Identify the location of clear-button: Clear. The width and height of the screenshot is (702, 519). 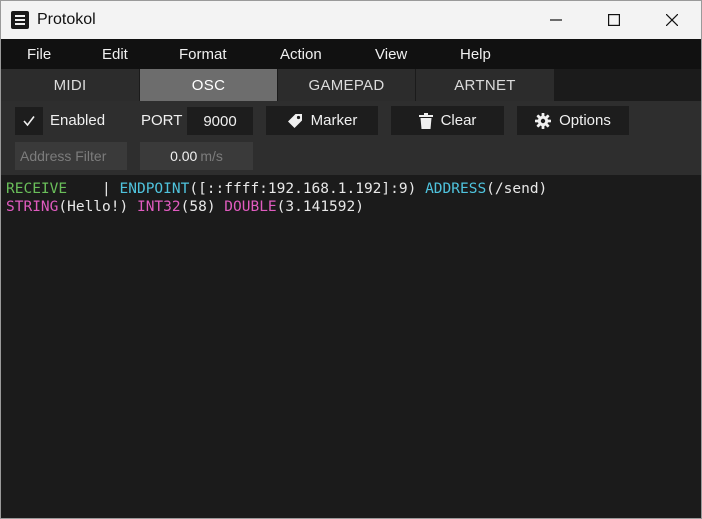
(447, 120).